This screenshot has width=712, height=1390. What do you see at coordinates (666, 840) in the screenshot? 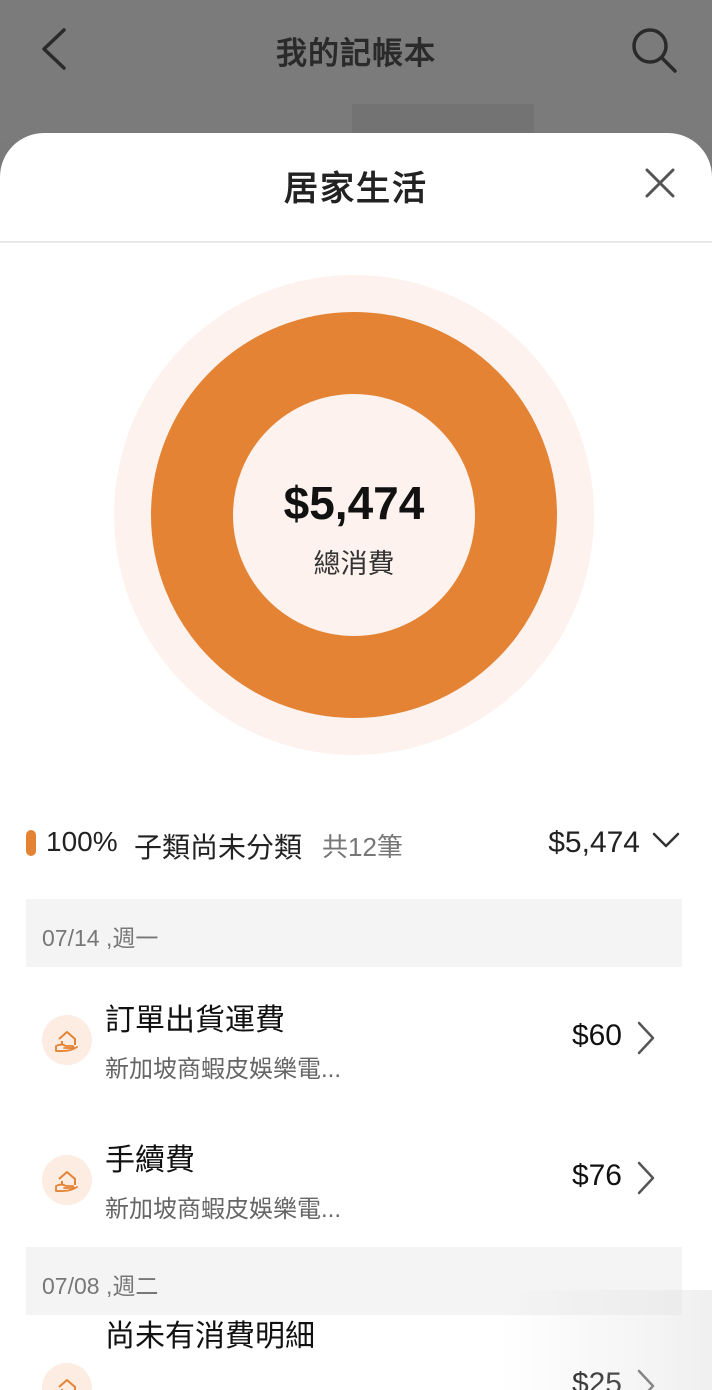
I see `chevron-down-icon` at bounding box center [666, 840].